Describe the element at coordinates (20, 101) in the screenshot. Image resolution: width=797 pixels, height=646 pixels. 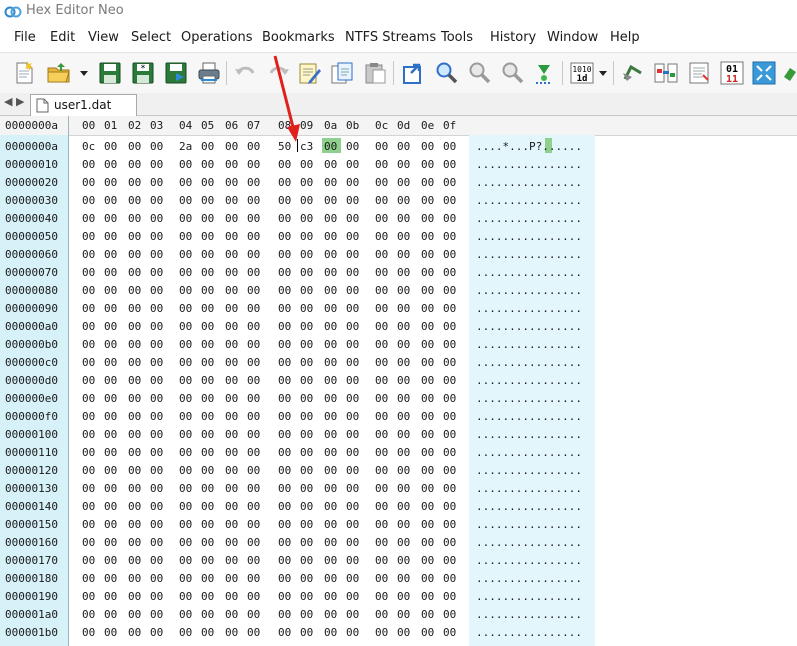
I see `tab-scroll-right-icon: ▶` at that location.